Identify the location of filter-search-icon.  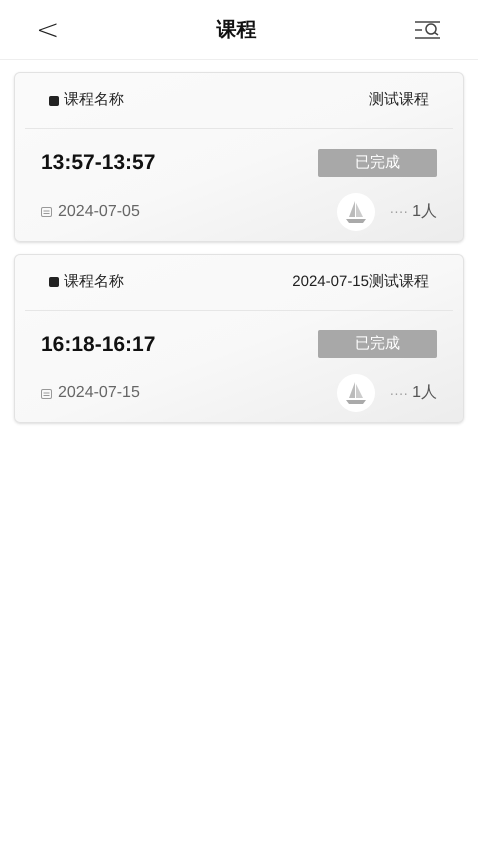
(428, 30).